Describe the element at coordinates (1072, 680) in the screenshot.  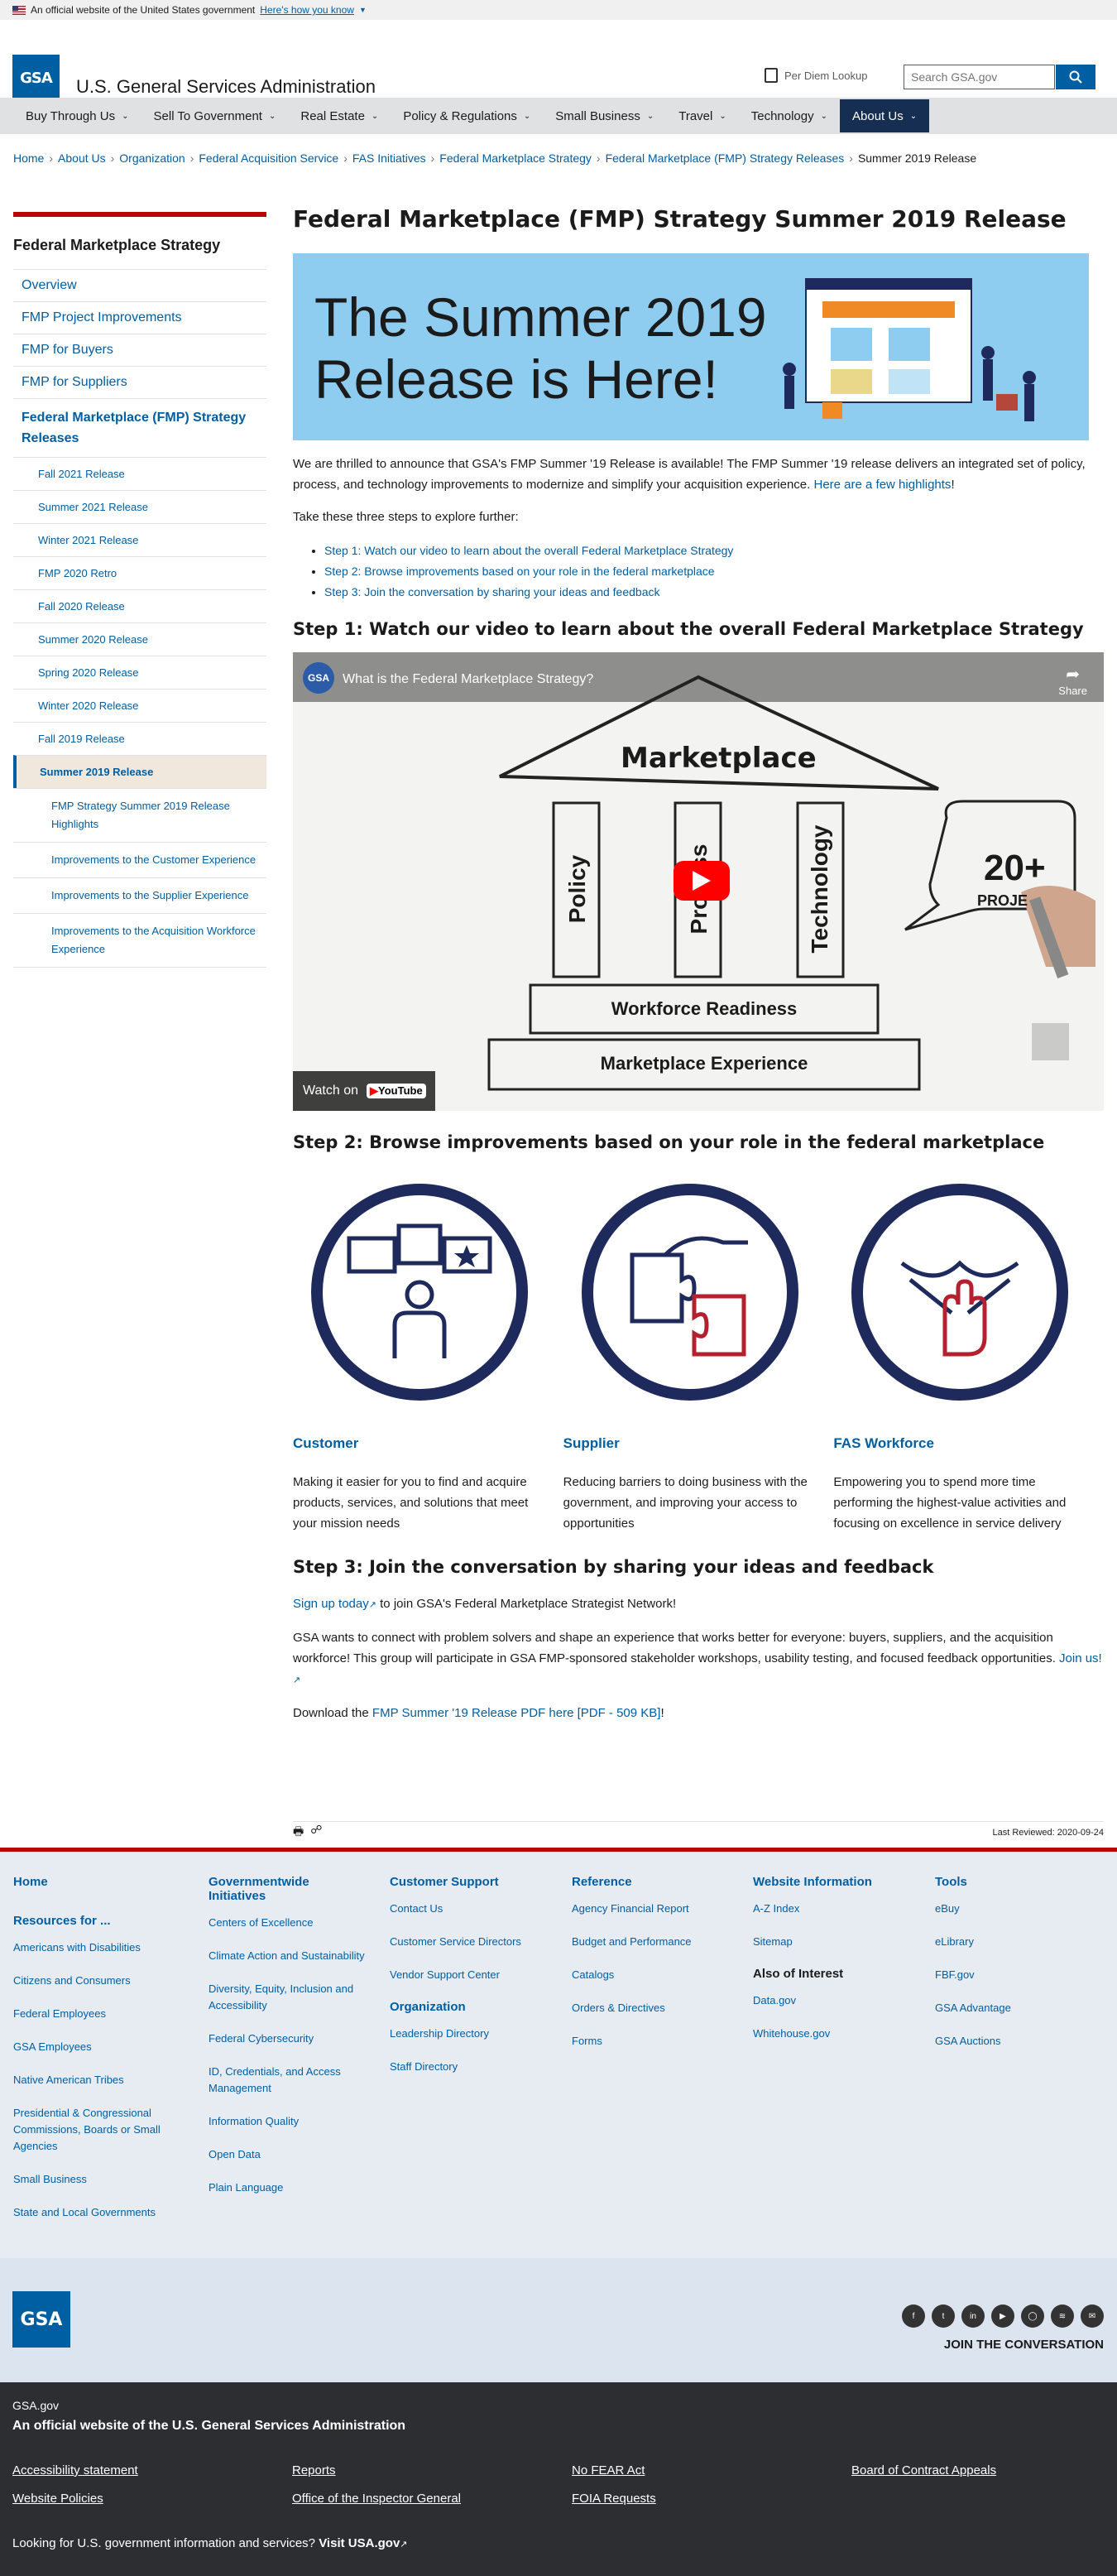
I see `share-button: ➦ Share` at that location.